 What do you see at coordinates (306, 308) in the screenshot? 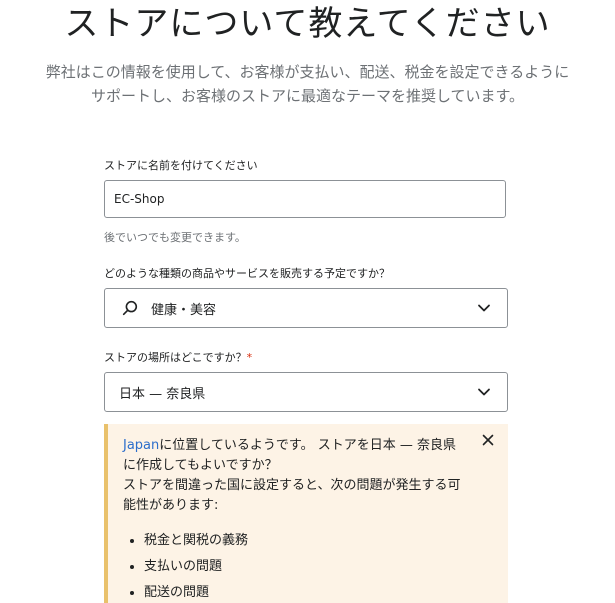
I see `category-select: 健康・美容` at bounding box center [306, 308].